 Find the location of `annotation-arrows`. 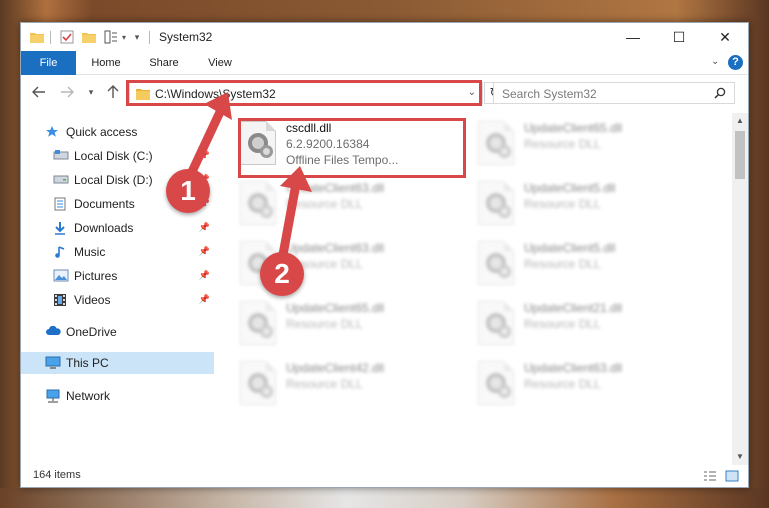

annotation-arrows is located at coordinates (248, 178).